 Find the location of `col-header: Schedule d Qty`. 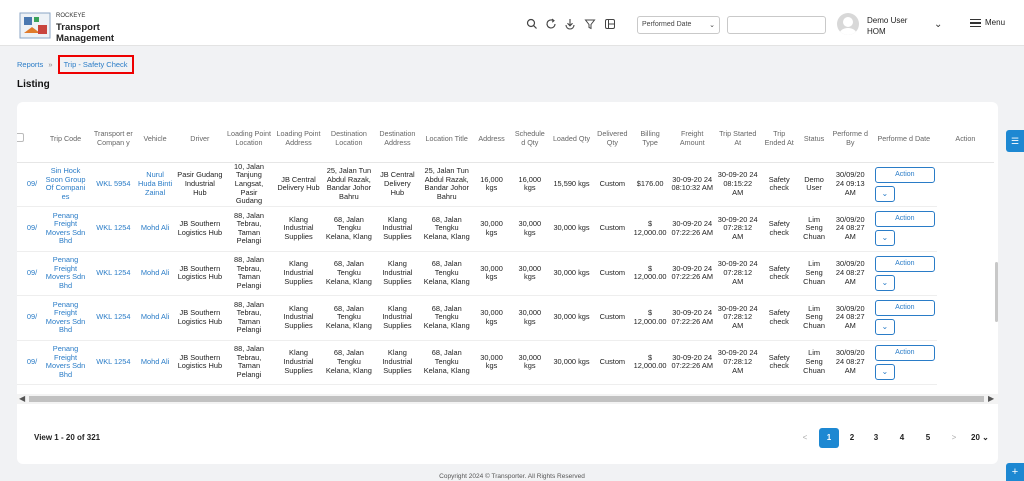

col-header: Schedule d Qty is located at coordinates (530, 139).